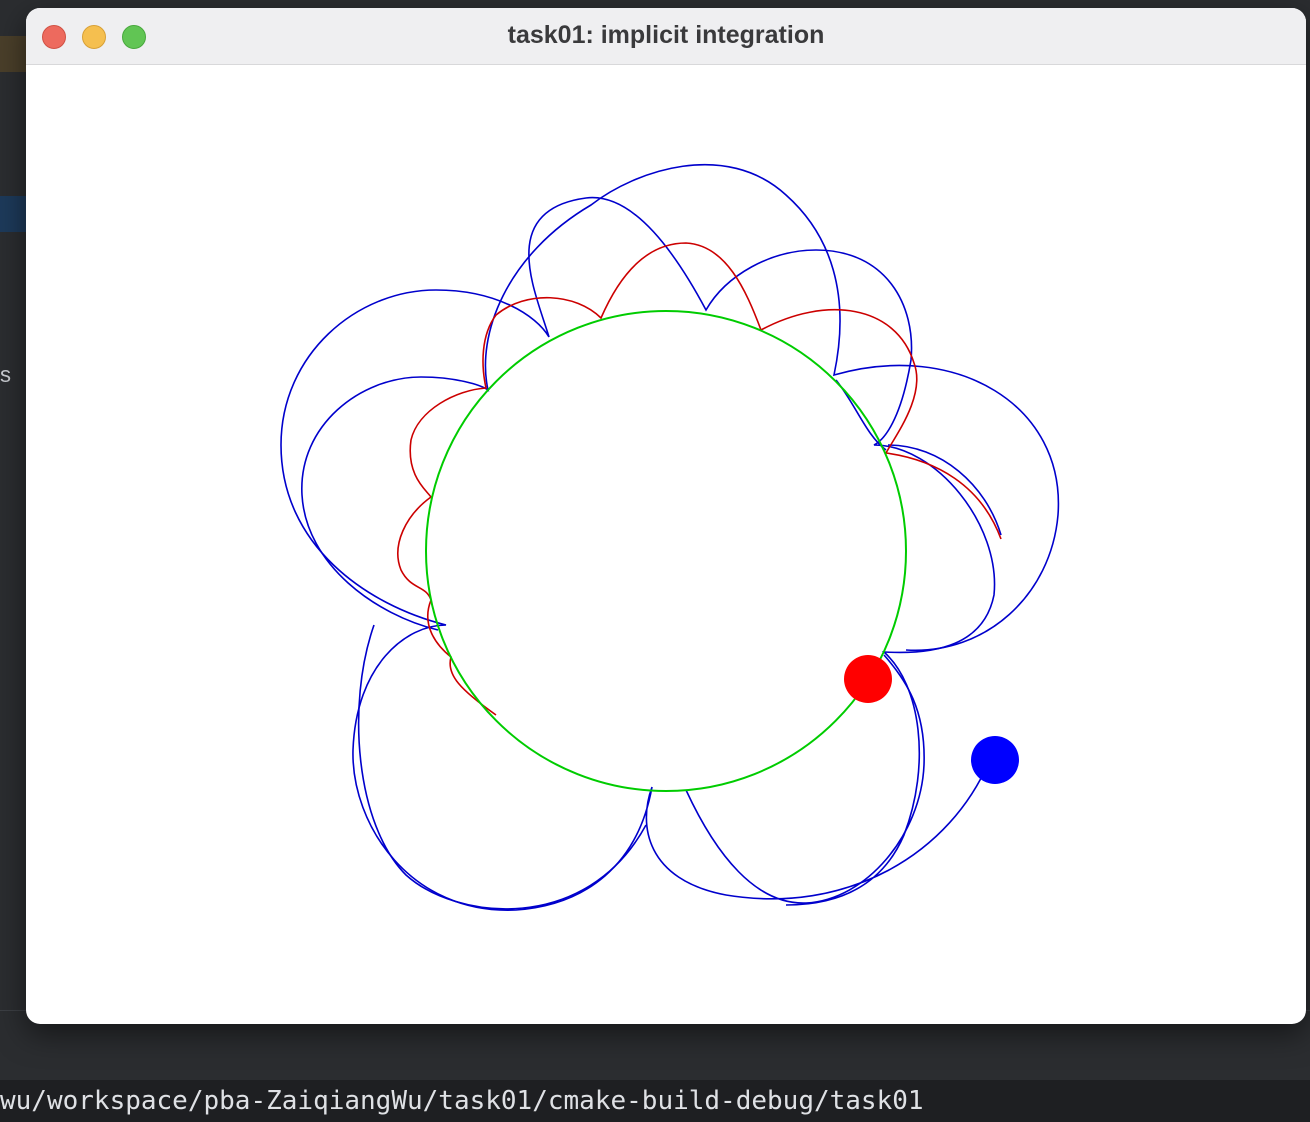  I want to click on ide-text-fragment: s, so click(5, 374).